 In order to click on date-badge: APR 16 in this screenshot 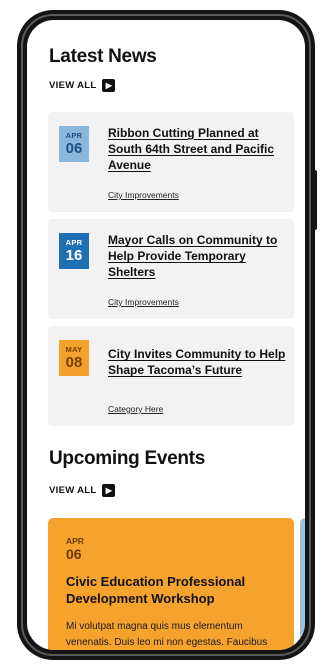, I will do `click(74, 251)`.